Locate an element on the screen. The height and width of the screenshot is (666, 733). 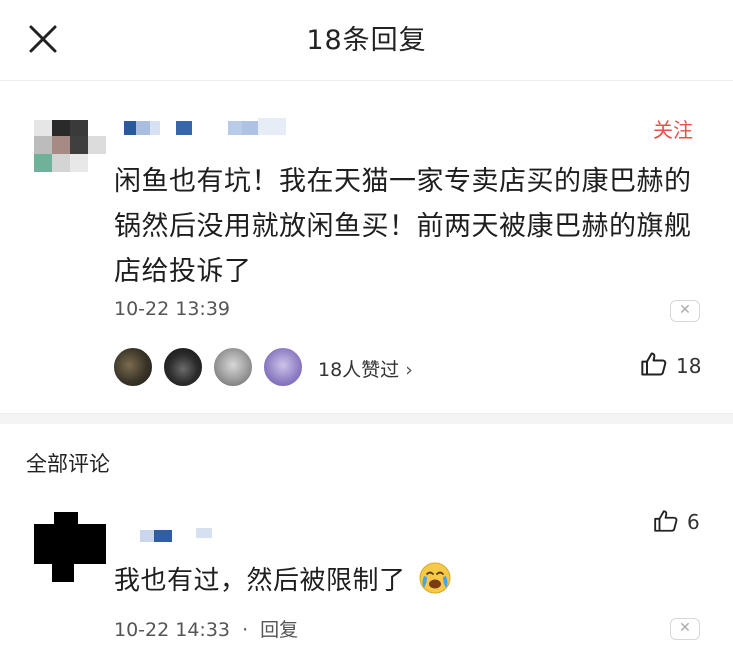
comment-content: 我也有过，然后被限制了 is located at coordinates (283, 581).